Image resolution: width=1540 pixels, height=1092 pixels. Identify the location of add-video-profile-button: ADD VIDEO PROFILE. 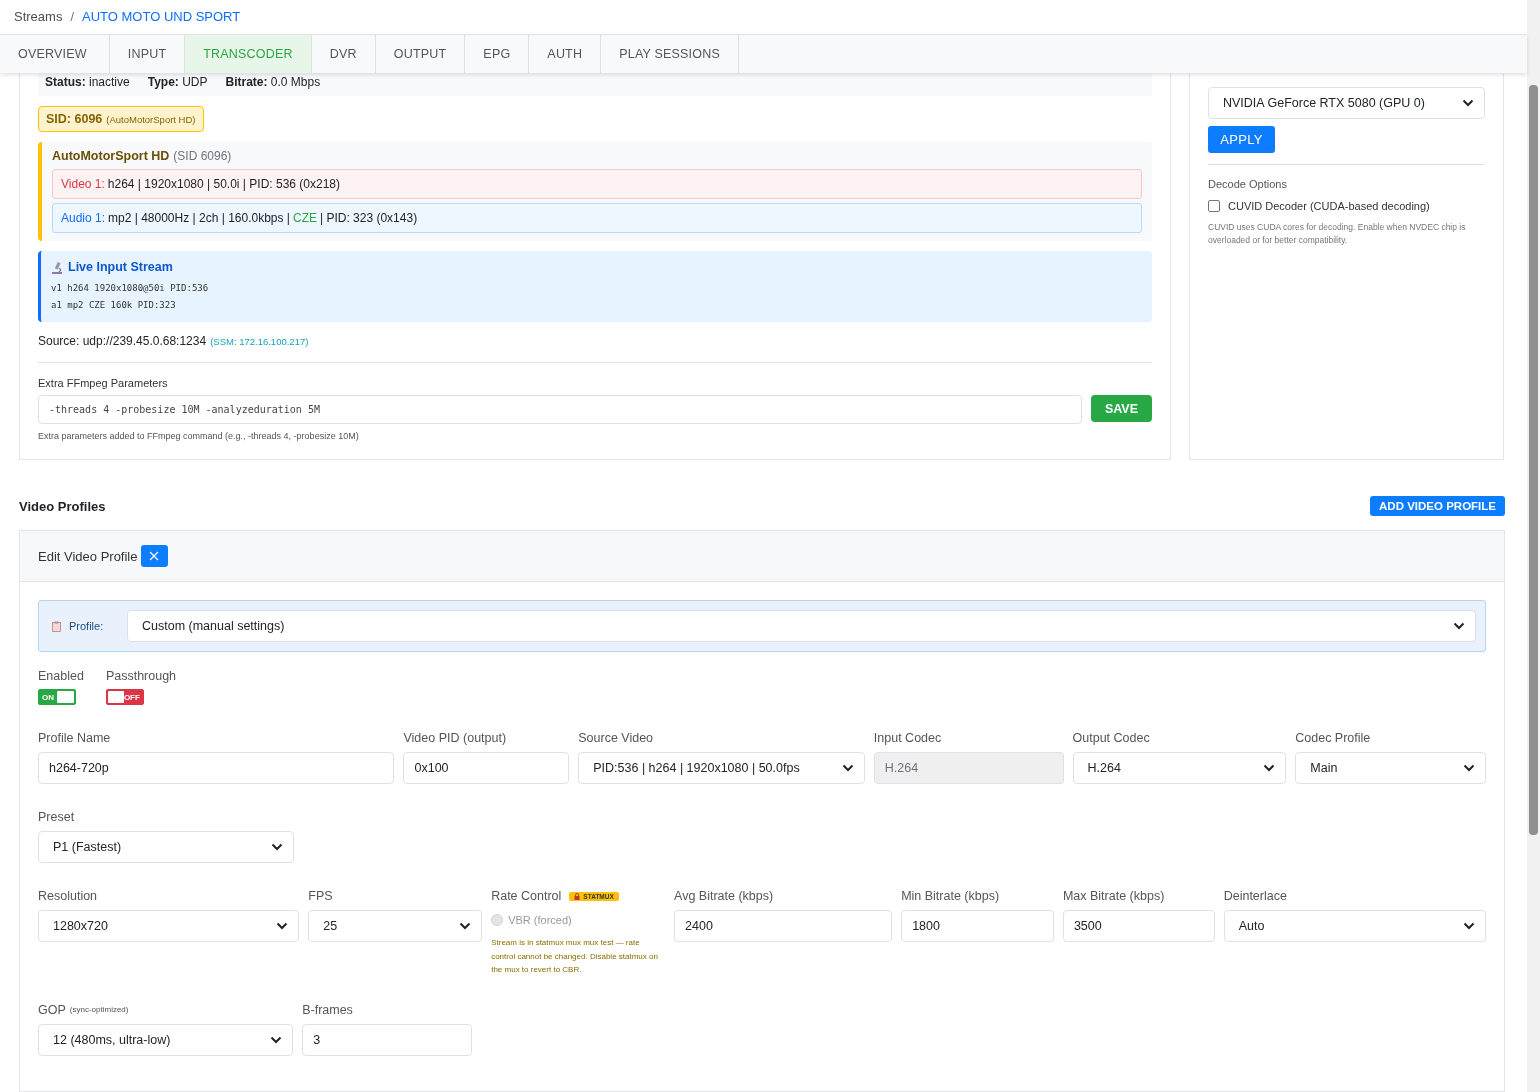
(1437, 506).